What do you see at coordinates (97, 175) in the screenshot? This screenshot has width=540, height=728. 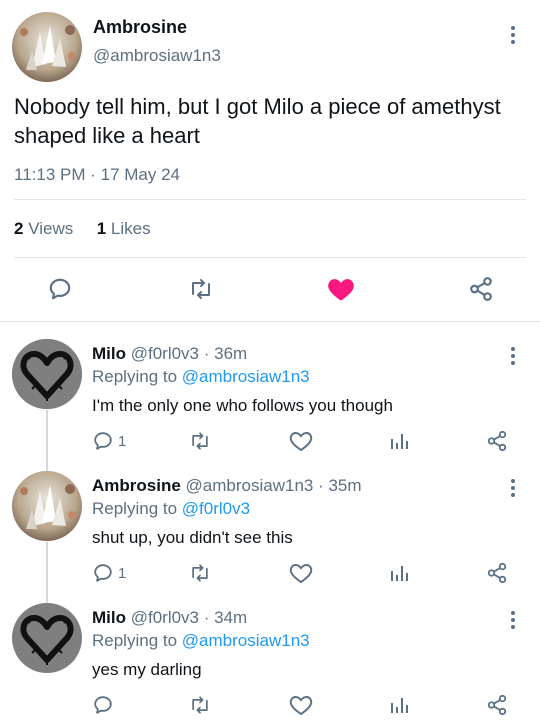 I see `tweet-timestamp: 11:13 PM · 17 May 24` at bounding box center [97, 175].